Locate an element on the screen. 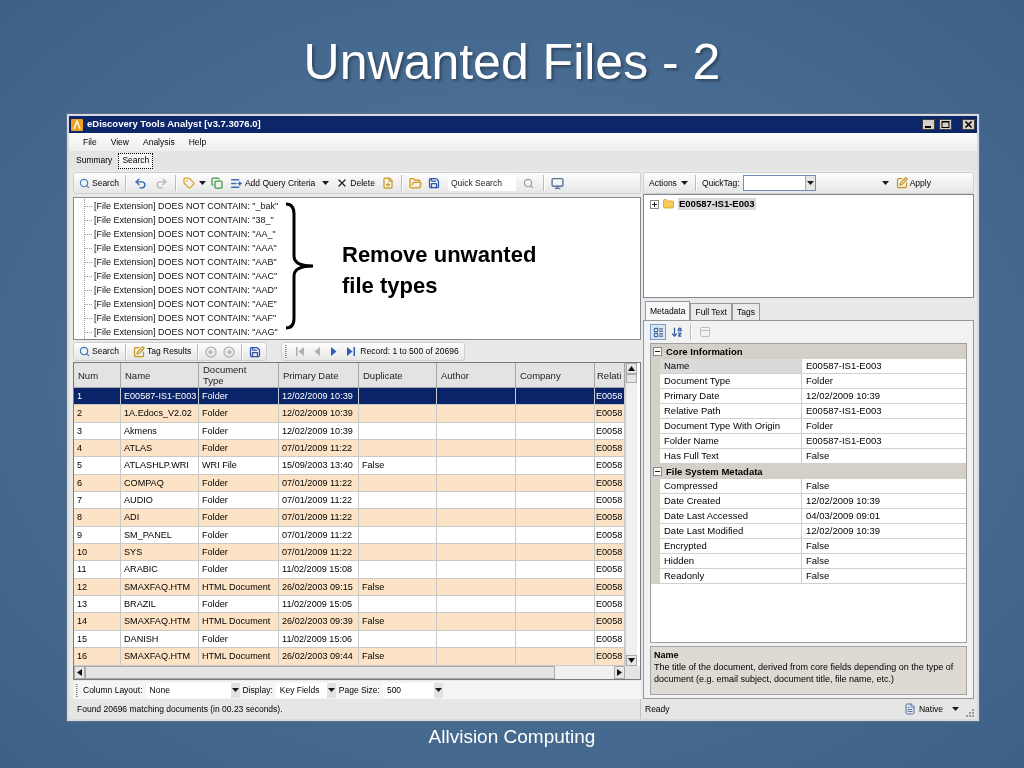 The image size is (1024, 768). close-button is located at coordinates (968, 124).